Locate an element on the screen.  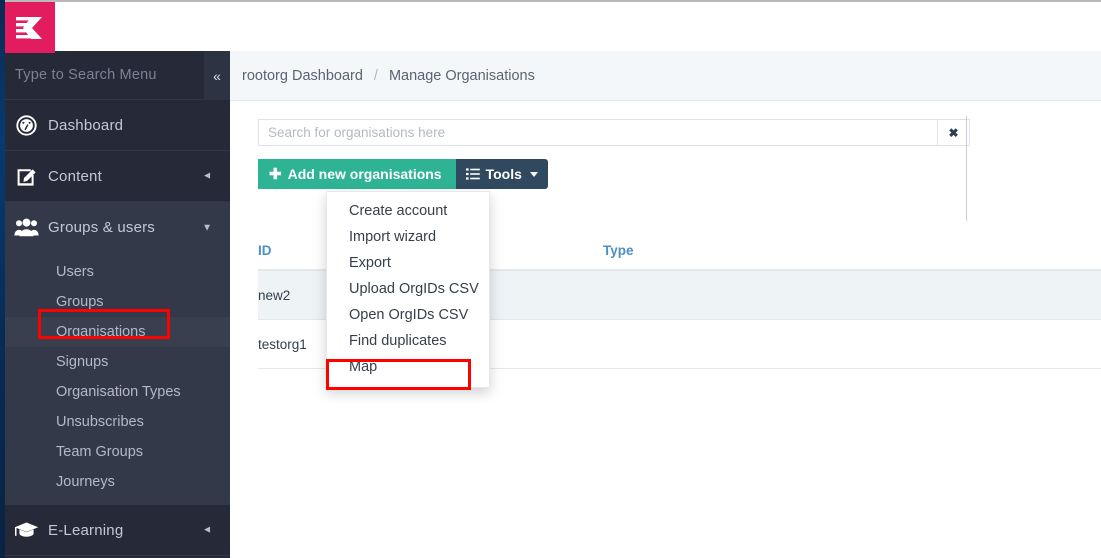
search-input is located at coordinates (598, 132).